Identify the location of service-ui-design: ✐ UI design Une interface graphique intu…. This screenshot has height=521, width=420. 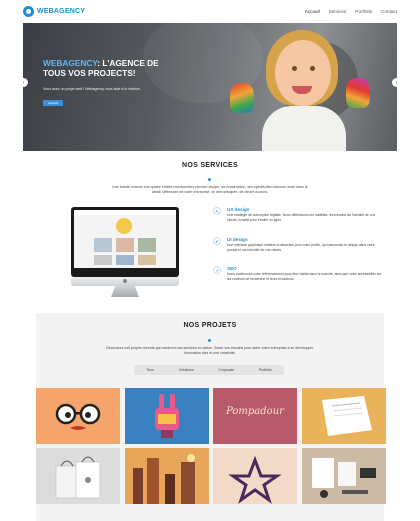
(298, 251).